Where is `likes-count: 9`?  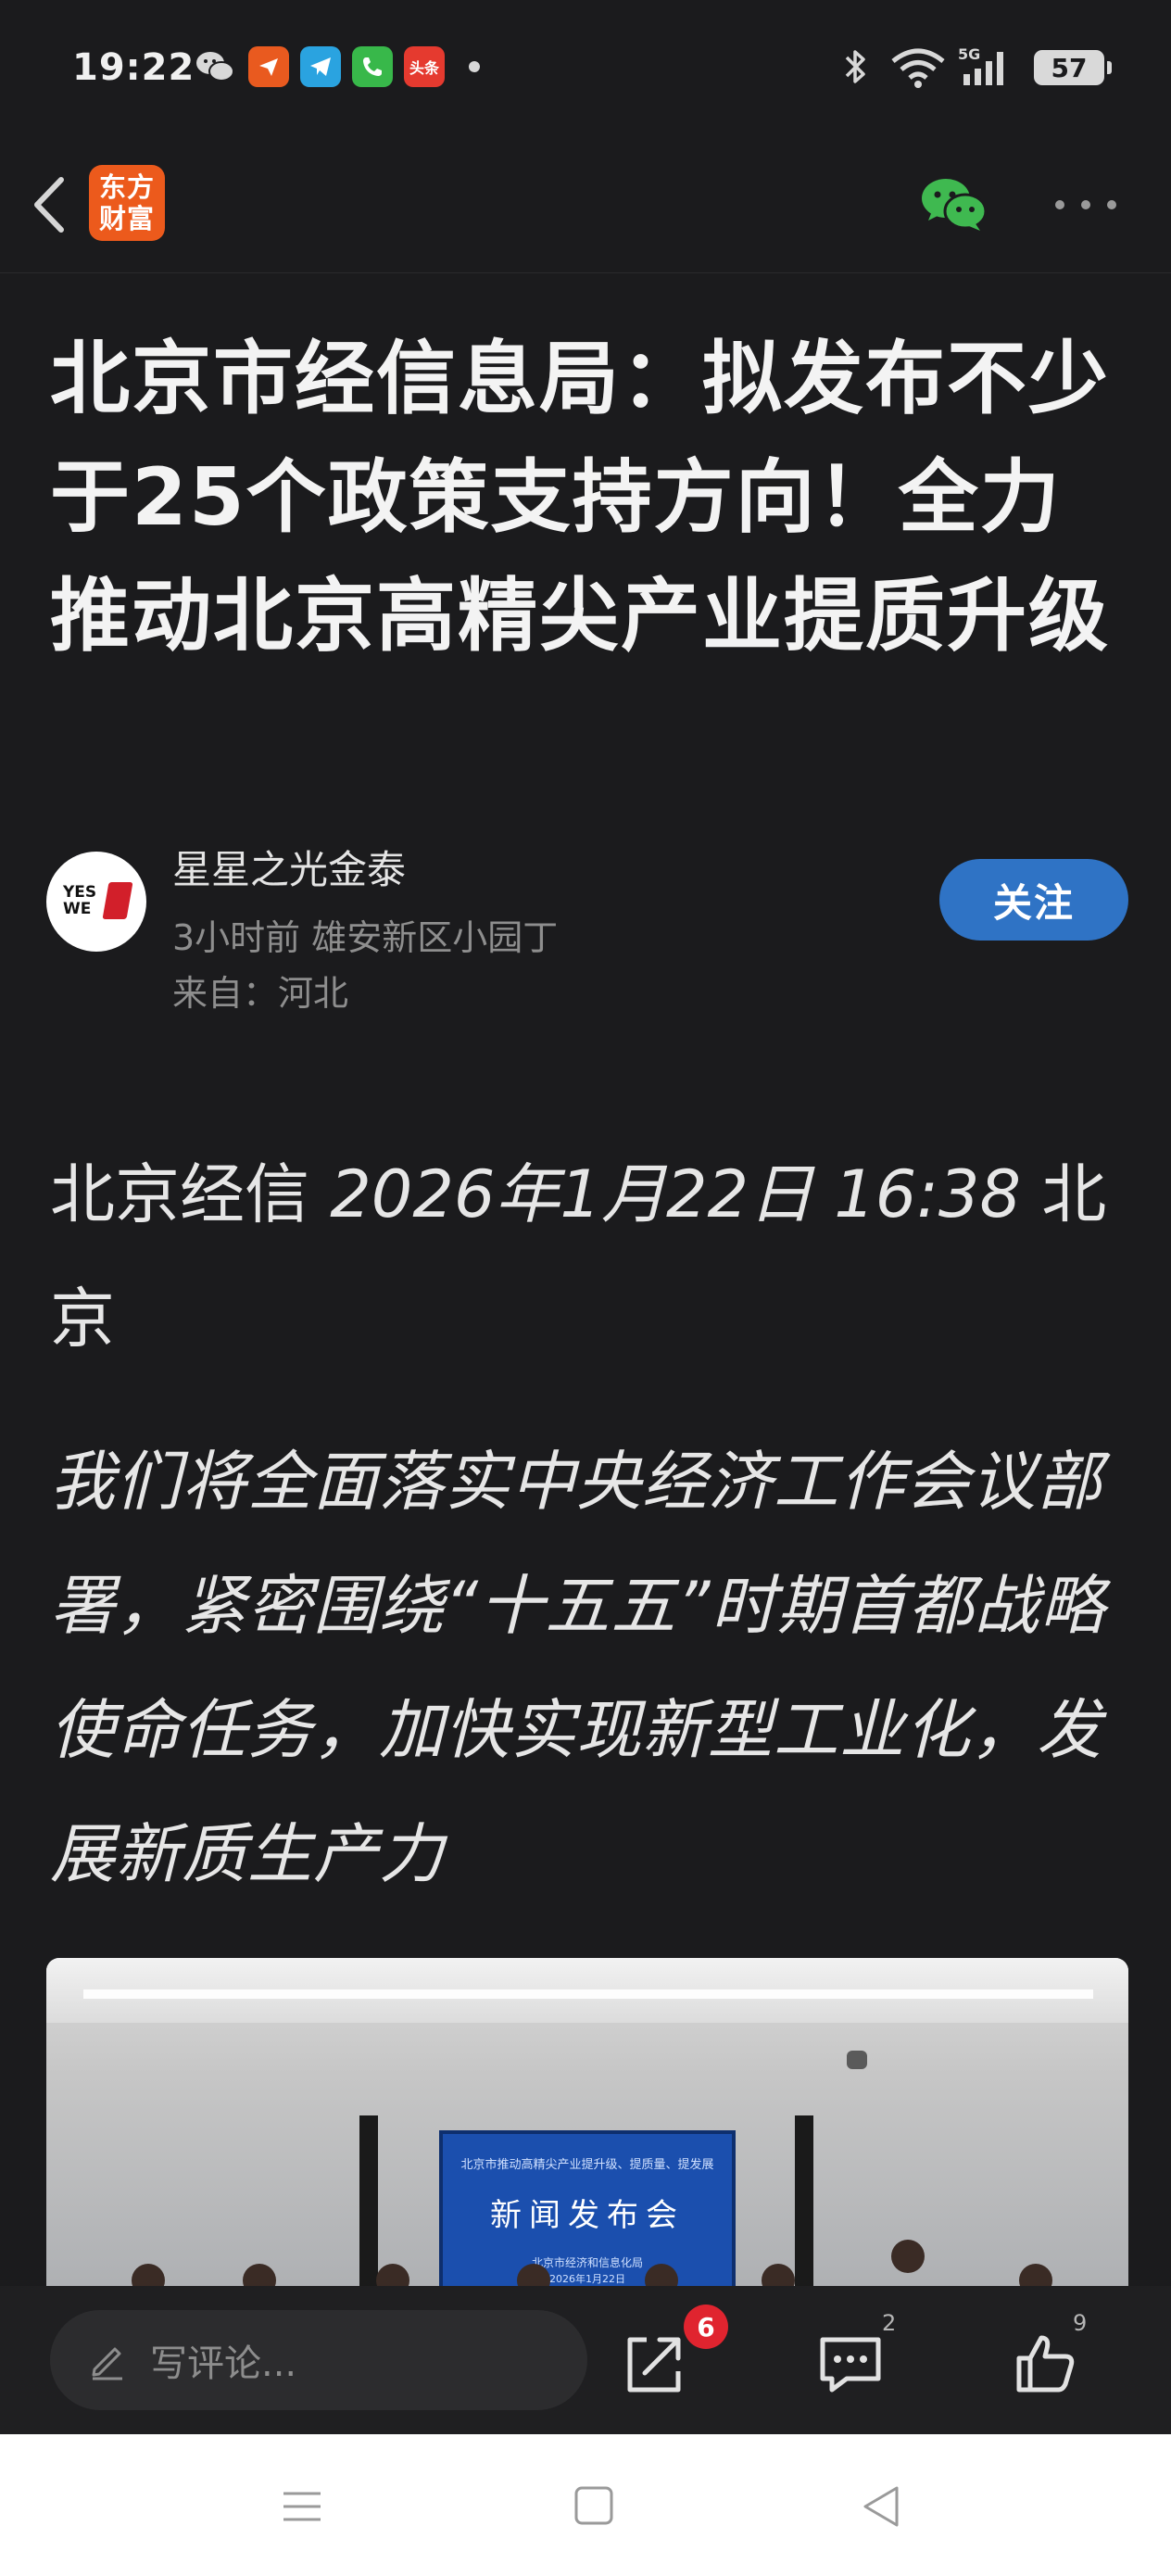
likes-count: 9 is located at coordinates (1081, 2323).